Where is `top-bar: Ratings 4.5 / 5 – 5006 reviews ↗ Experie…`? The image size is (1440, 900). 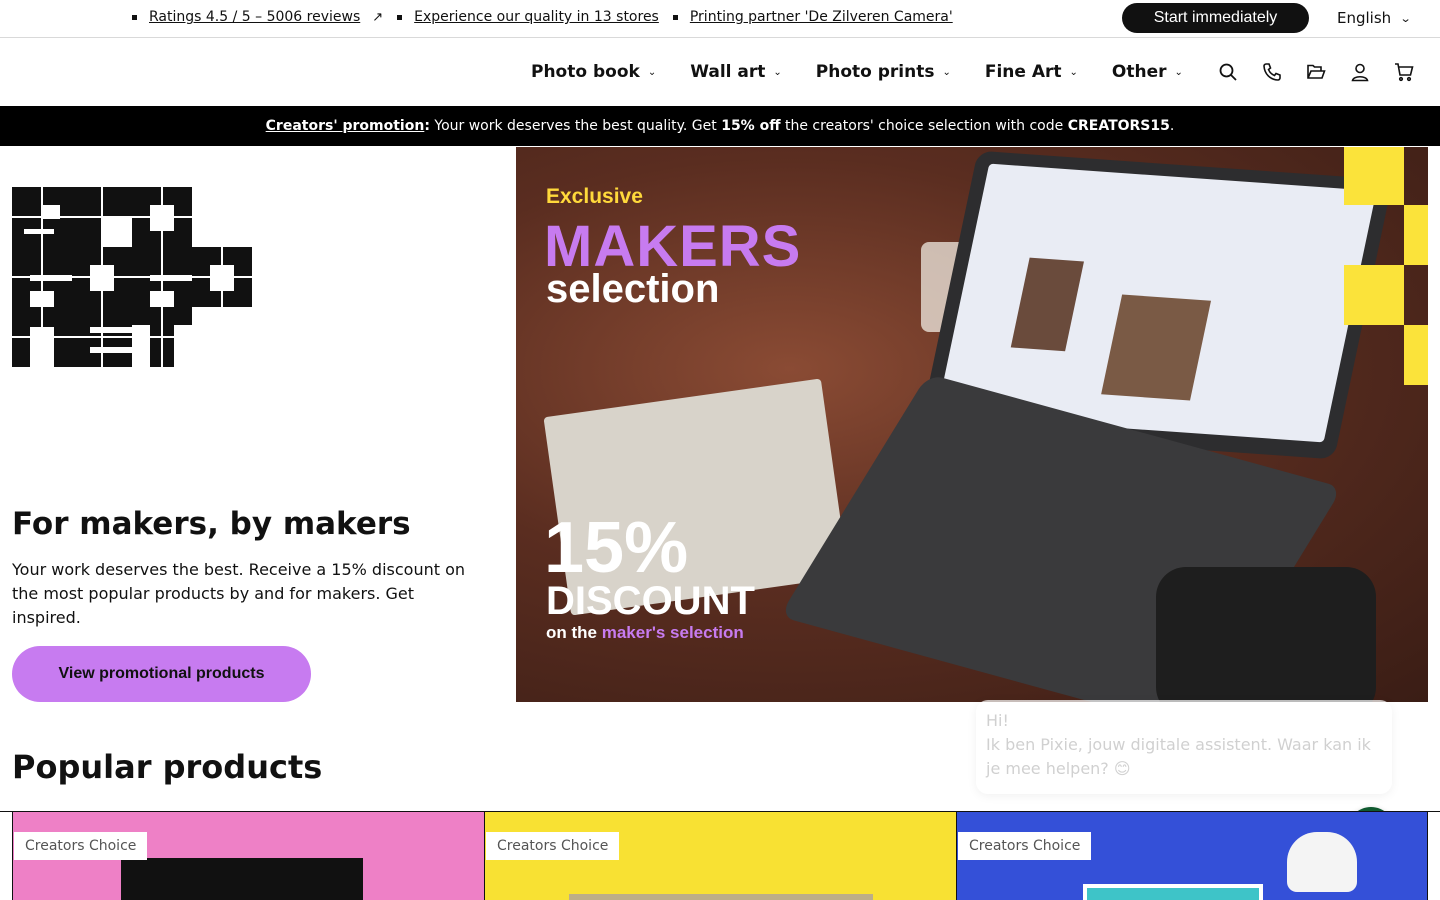 top-bar: Ratings 4.5 / 5 – 5006 reviews ↗ Experie… is located at coordinates (720, 19).